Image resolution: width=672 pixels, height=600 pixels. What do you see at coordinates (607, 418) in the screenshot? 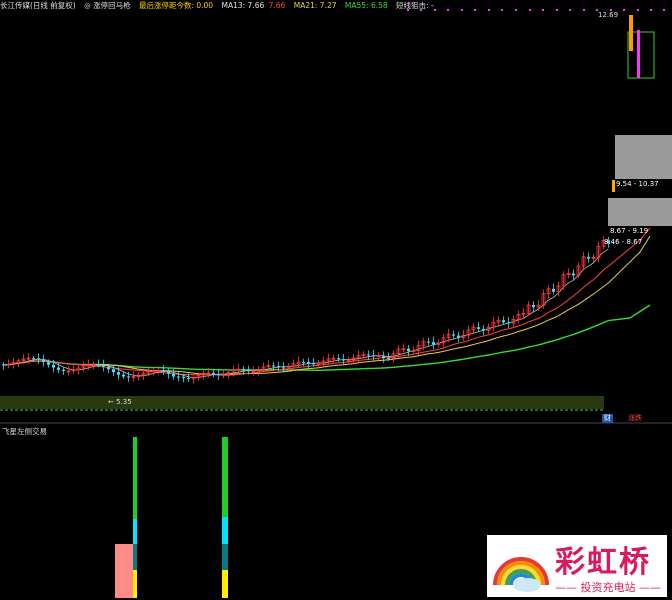
I see `cai-badge: 财` at bounding box center [607, 418].